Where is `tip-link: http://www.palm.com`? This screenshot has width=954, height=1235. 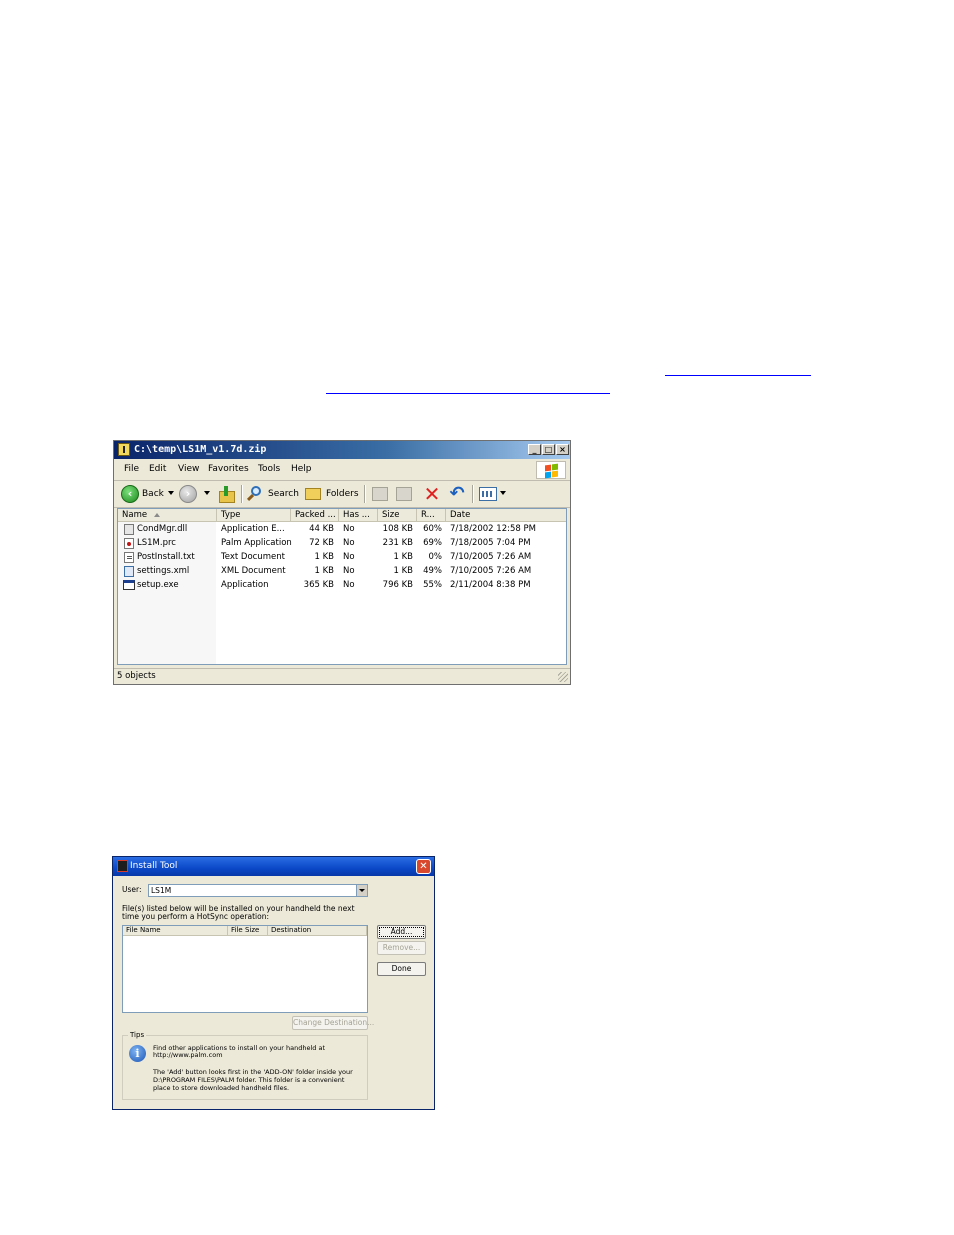
tip-link: http://www.palm.com is located at coordinates (188, 1055).